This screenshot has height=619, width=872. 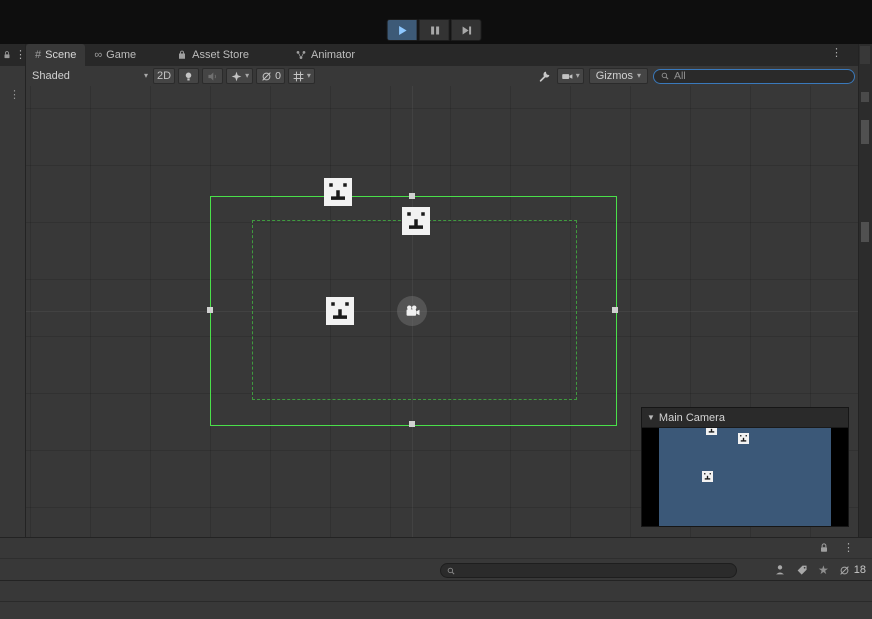 What do you see at coordinates (745, 418) in the screenshot?
I see `camera-preview-header: ▼ Main Camera` at bounding box center [745, 418].